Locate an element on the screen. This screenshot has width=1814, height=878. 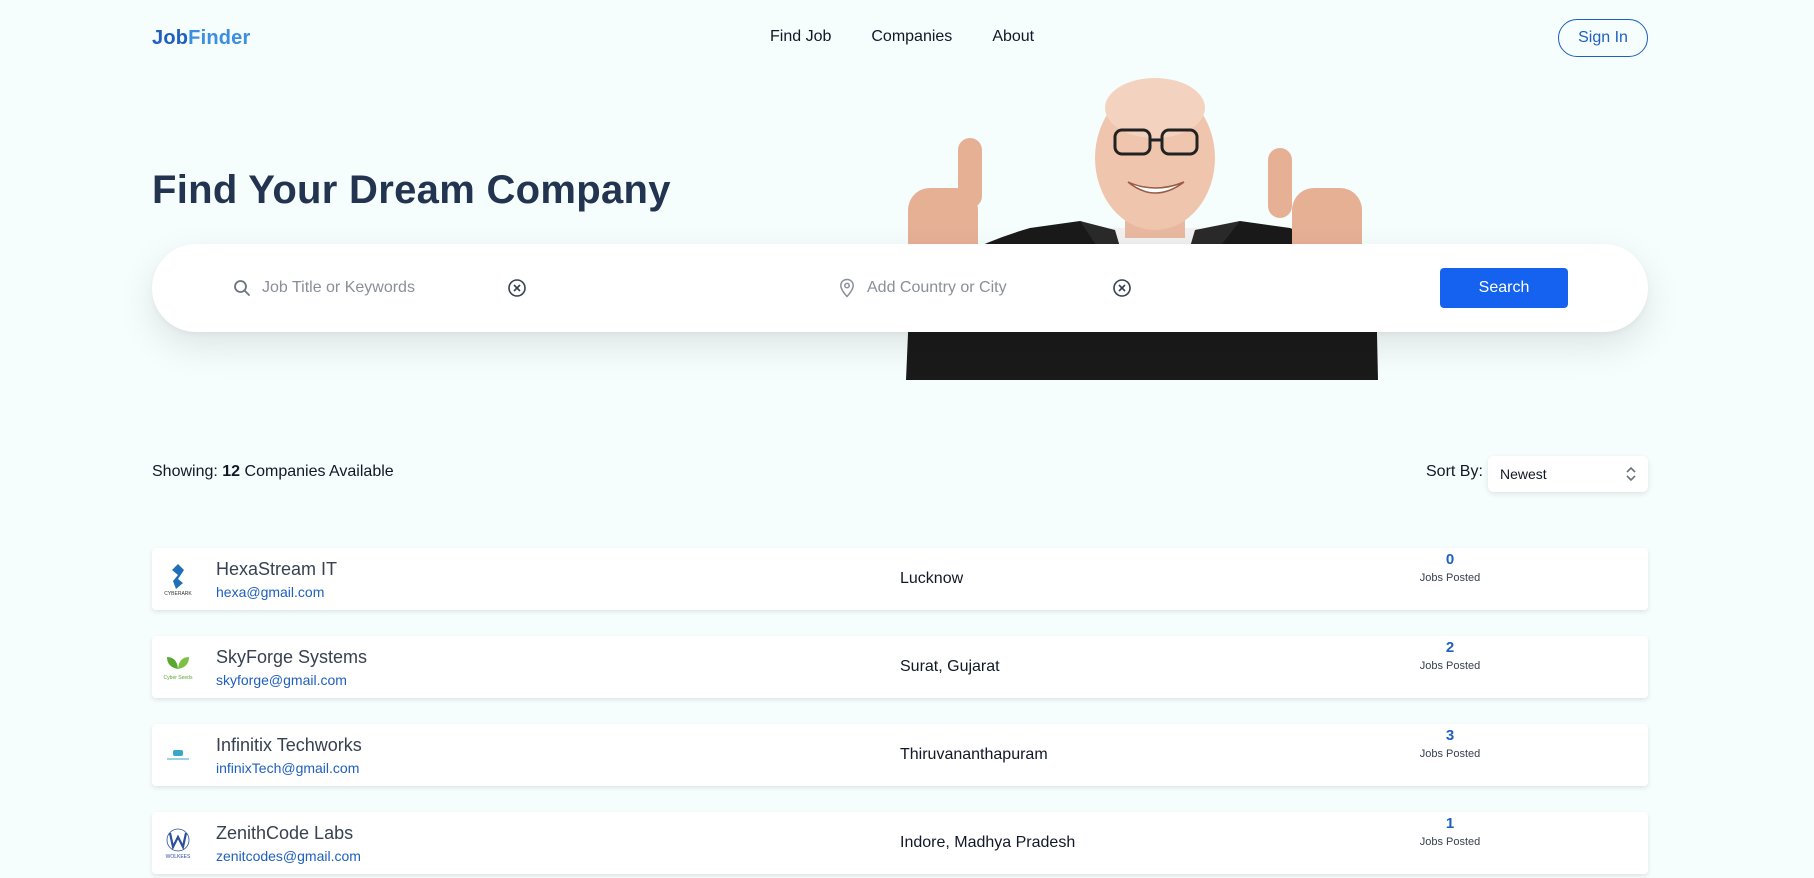
sort-label: Sort By: is located at coordinates (1454, 471).